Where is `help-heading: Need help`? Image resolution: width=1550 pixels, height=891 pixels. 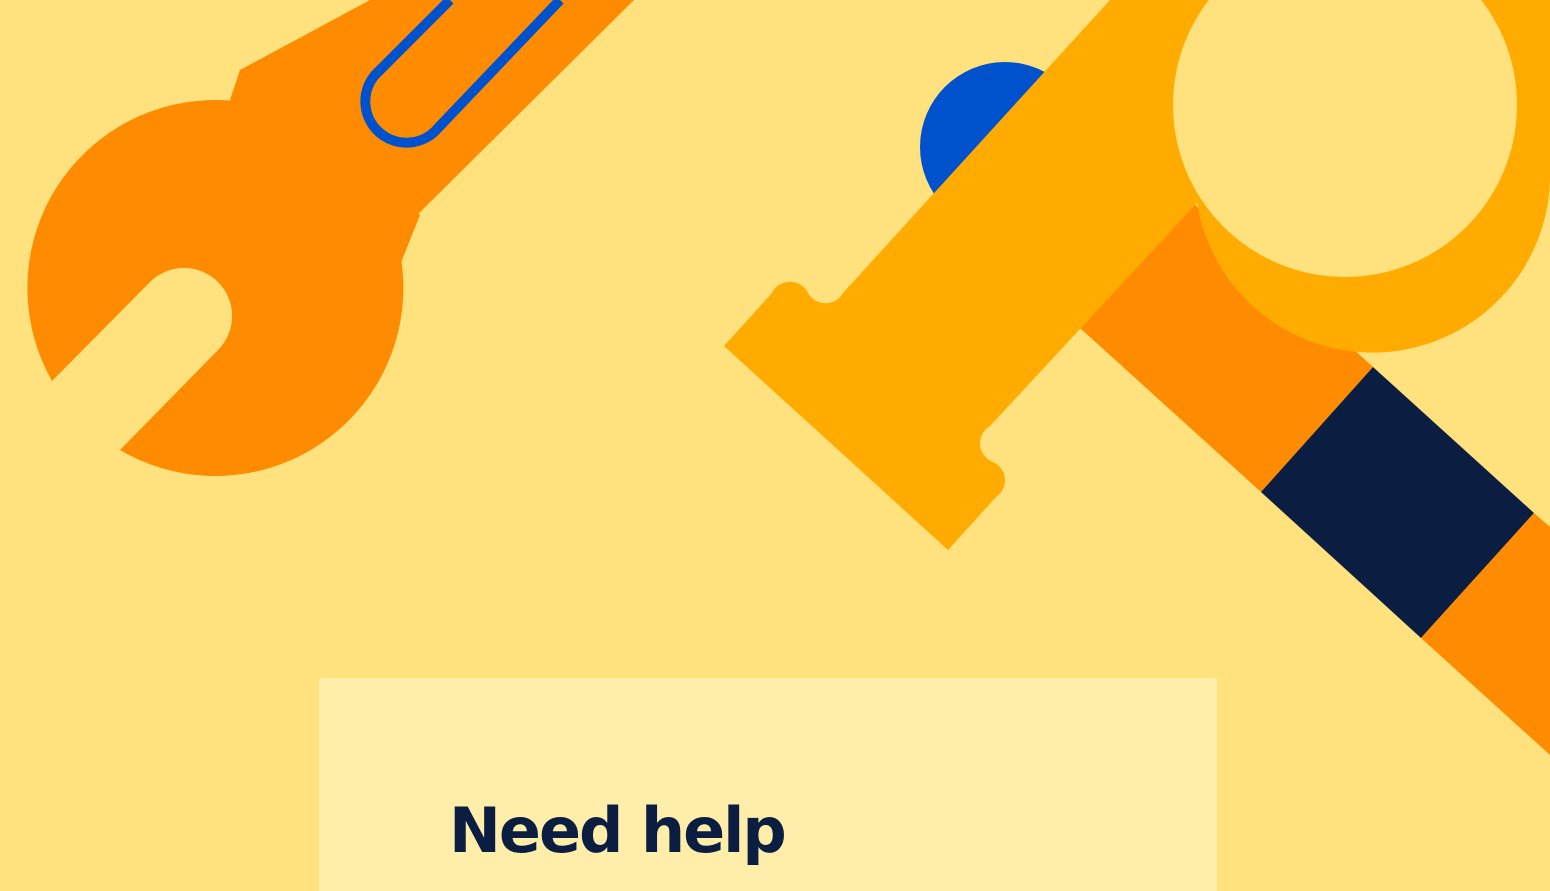 help-heading: Need help is located at coordinates (618, 830).